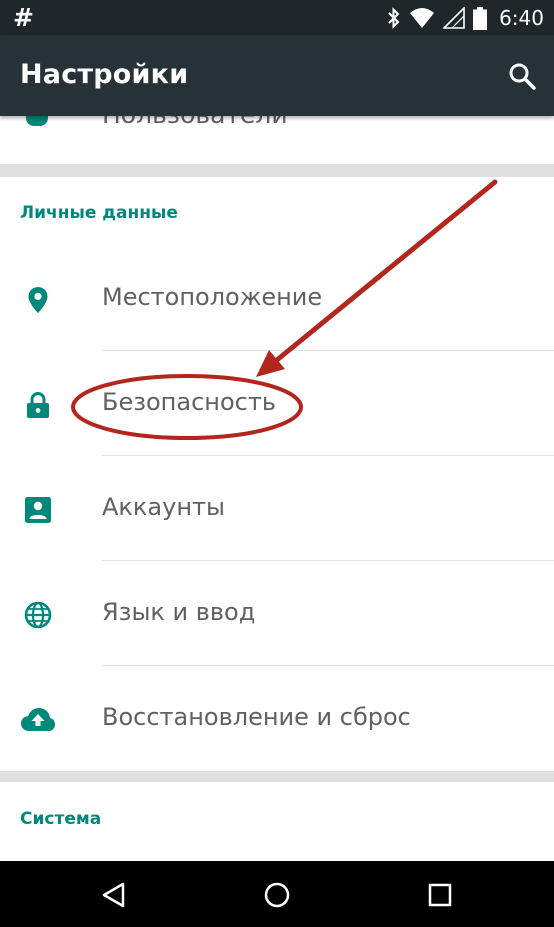 This screenshot has width=554, height=927. I want to click on home-icon, so click(277, 895).